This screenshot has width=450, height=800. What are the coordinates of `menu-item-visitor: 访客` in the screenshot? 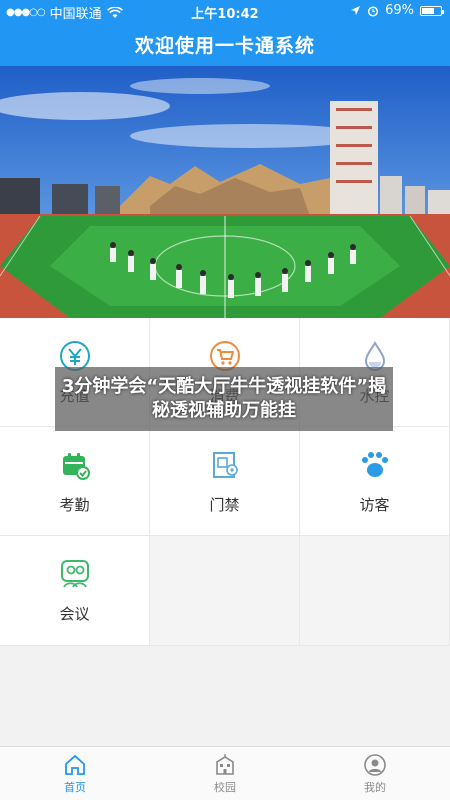 It's located at (375, 481).